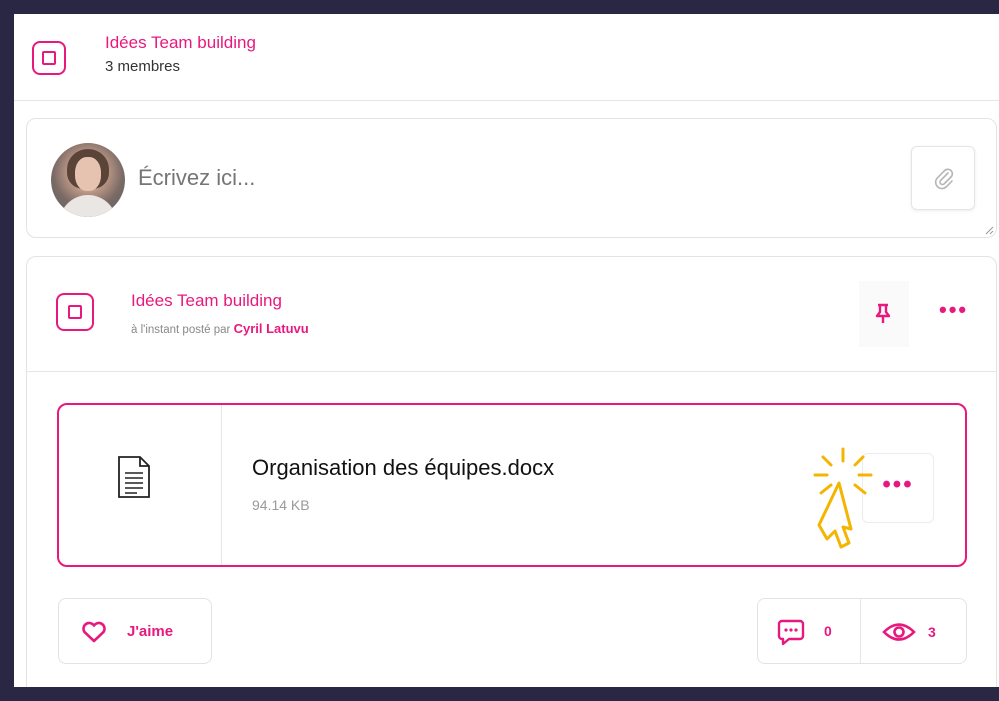  What do you see at coordinates (271, 328) in the screenshot?
I see `post-author: Cyril Latuvu` at bounding box center [271, 328].